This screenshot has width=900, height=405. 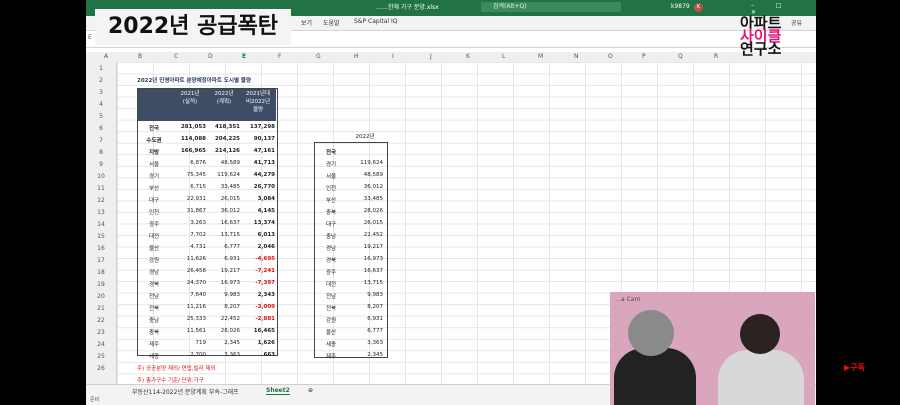 I want to click on cell-diff: -4,695, so click(x=258, y=259).